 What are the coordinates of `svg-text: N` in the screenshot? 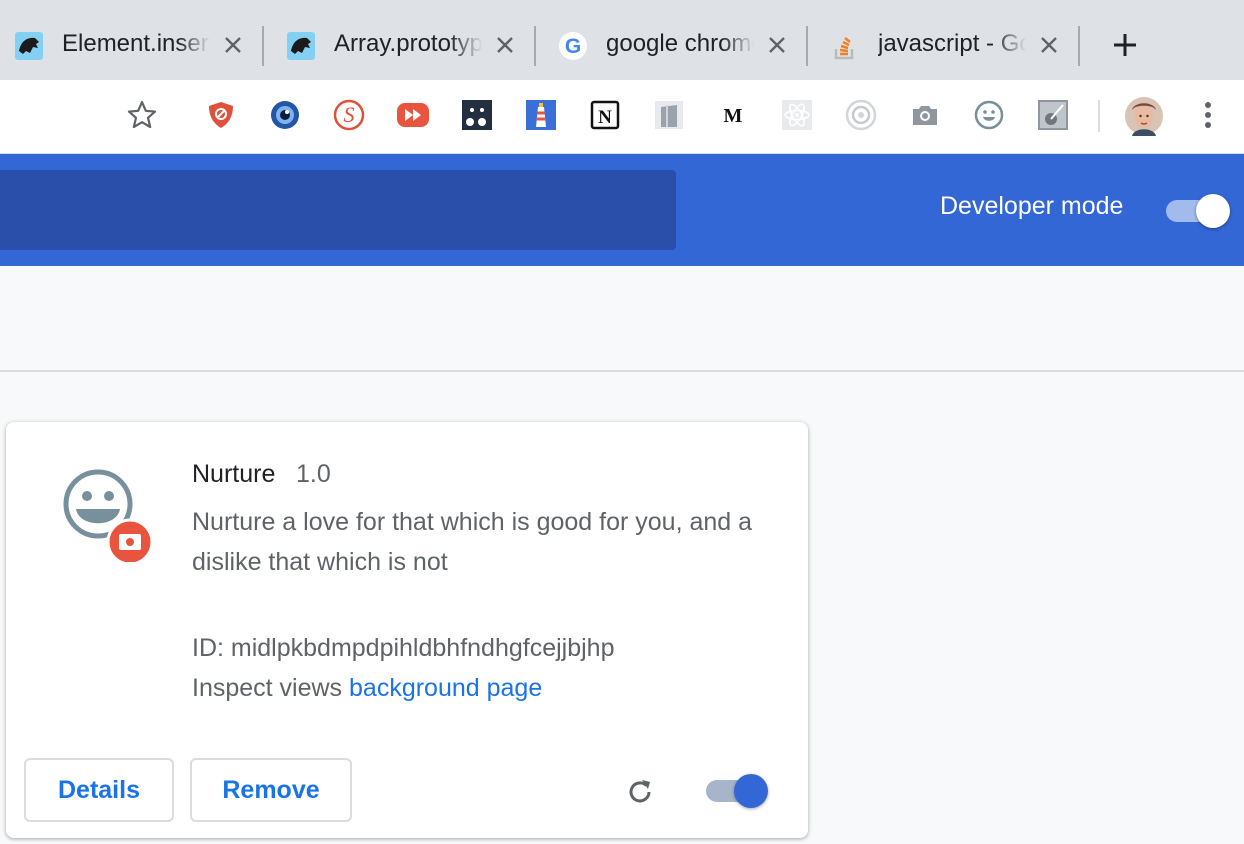 It's located at (605, 117).